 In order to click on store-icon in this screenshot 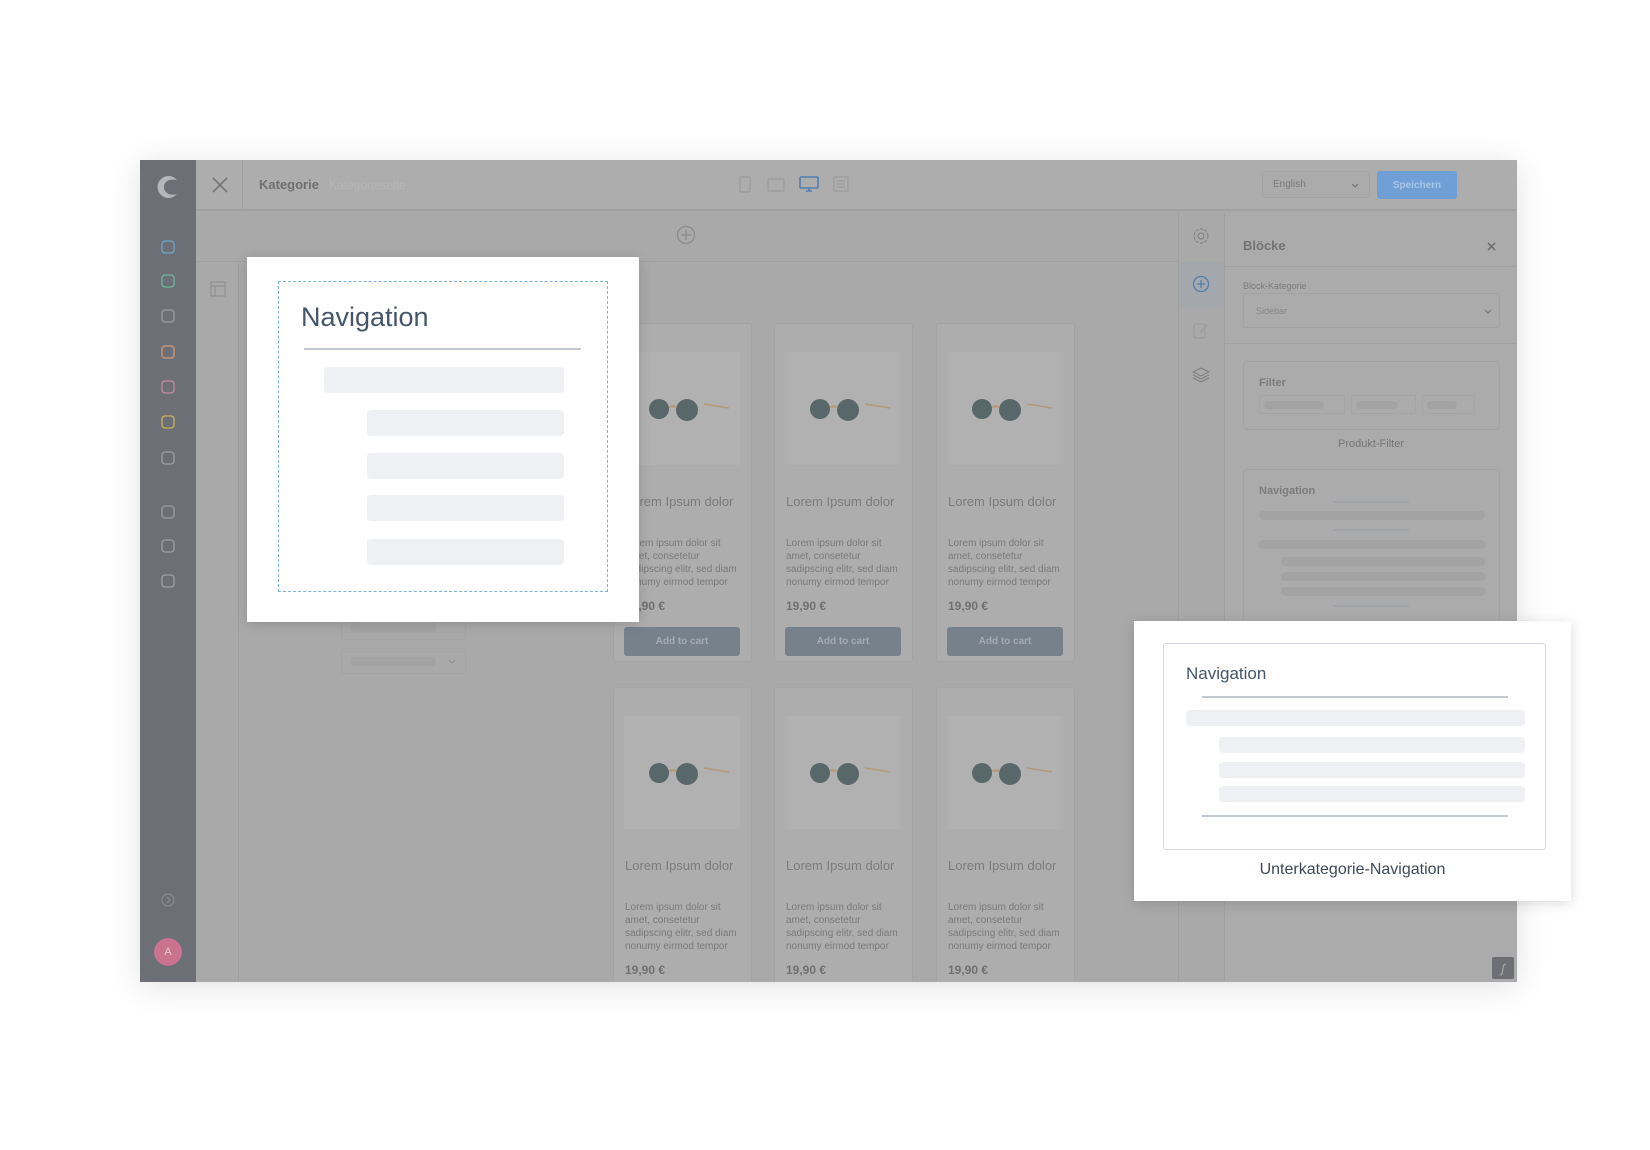, I will do `click(168, 581)`.